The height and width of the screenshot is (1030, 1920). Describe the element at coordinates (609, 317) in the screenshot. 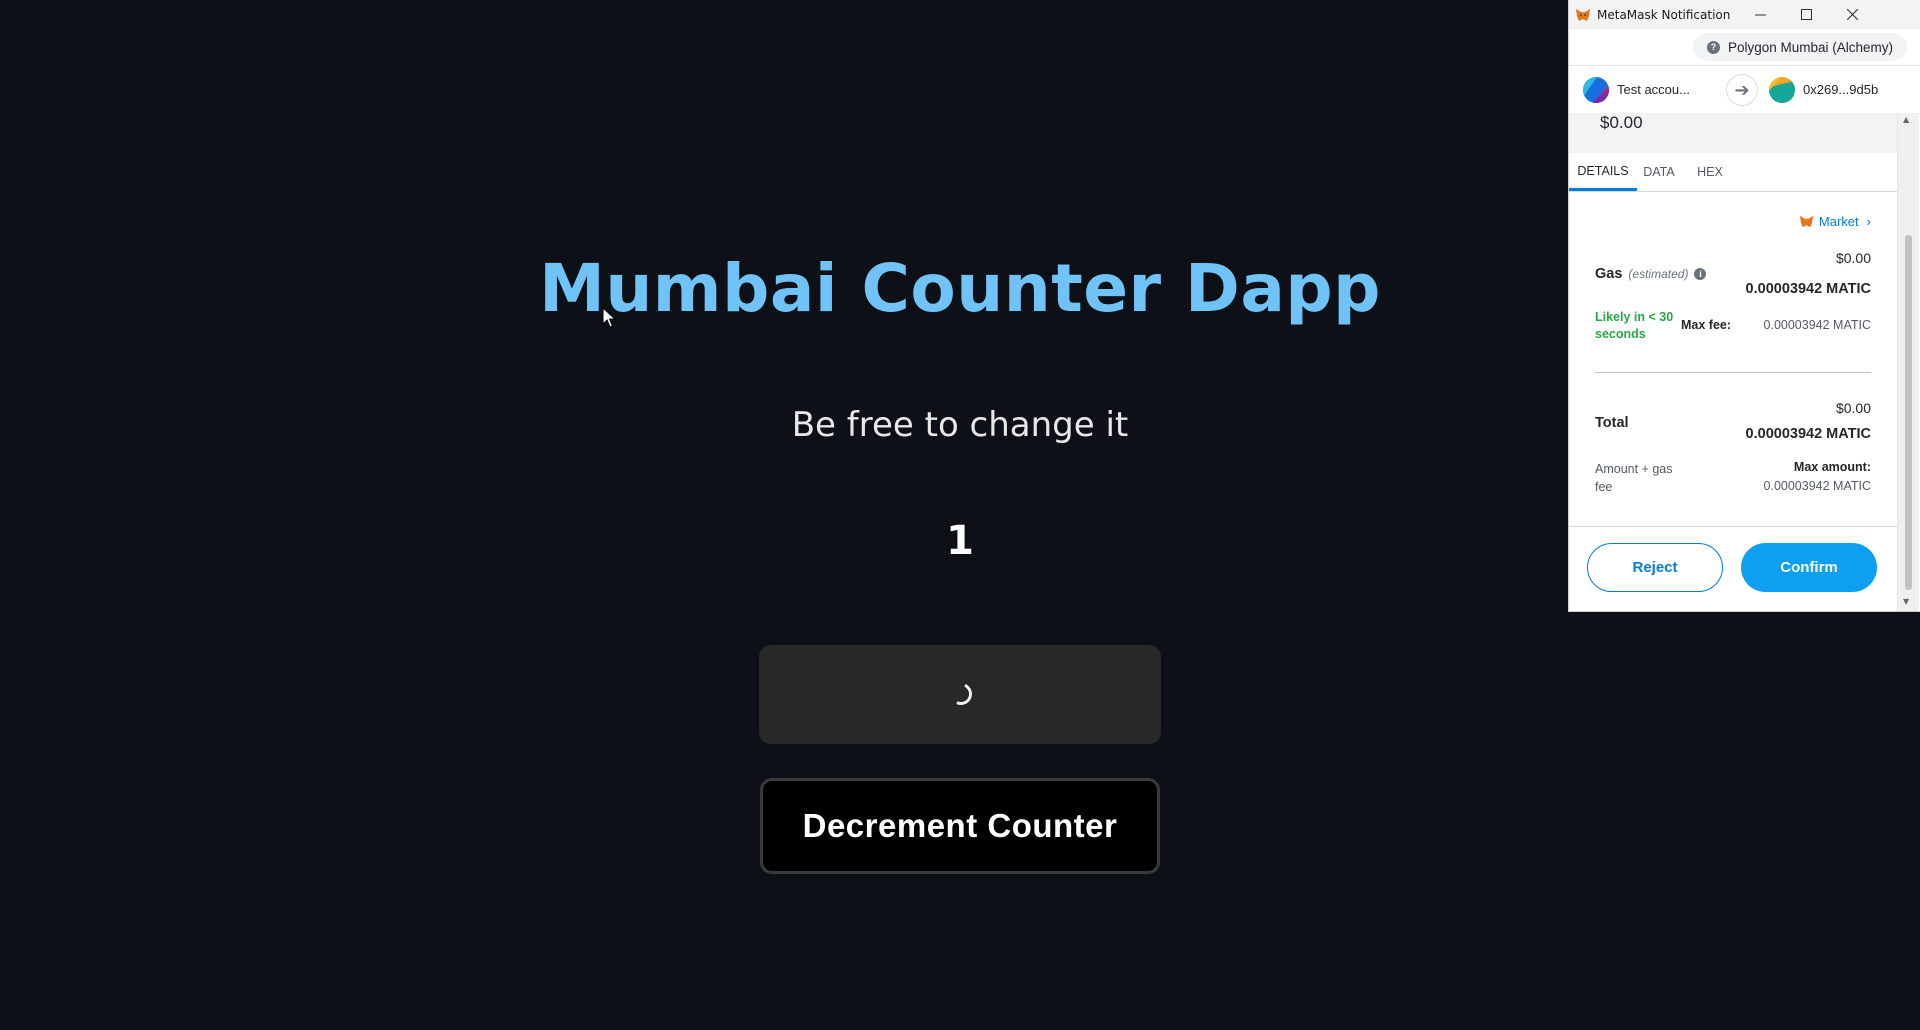

I see `mouse-cursor-icon` at that location.